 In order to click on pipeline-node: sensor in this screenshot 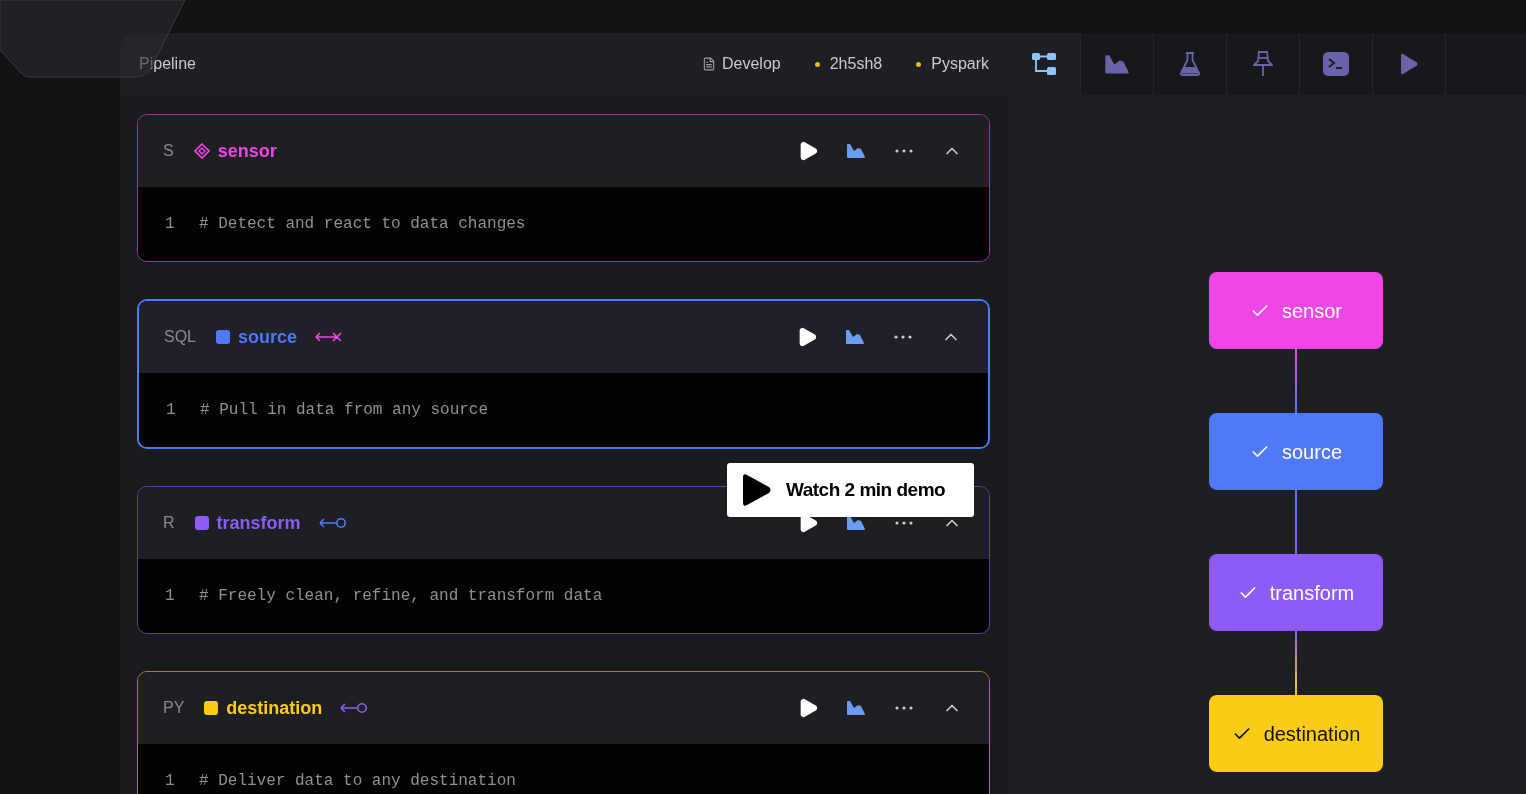, I will do `click(1296, 310)`.